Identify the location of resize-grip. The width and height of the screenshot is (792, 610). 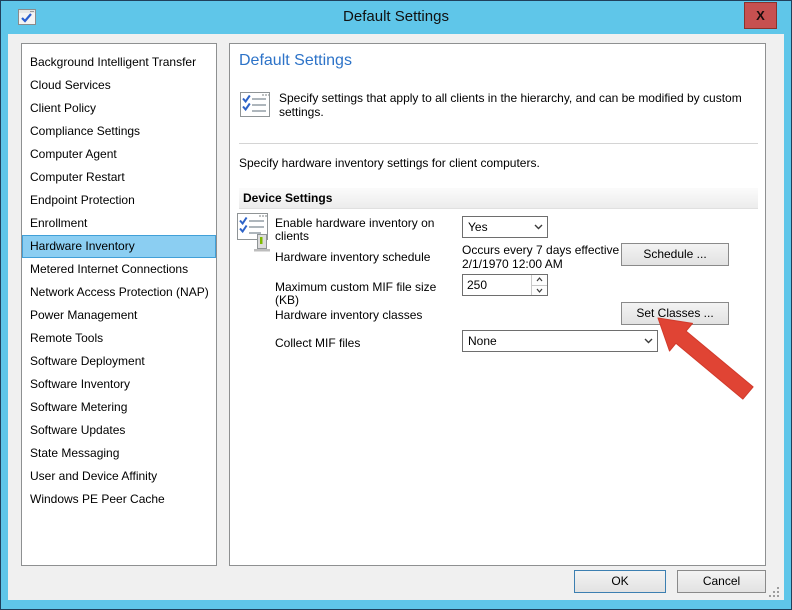
(773, 591).